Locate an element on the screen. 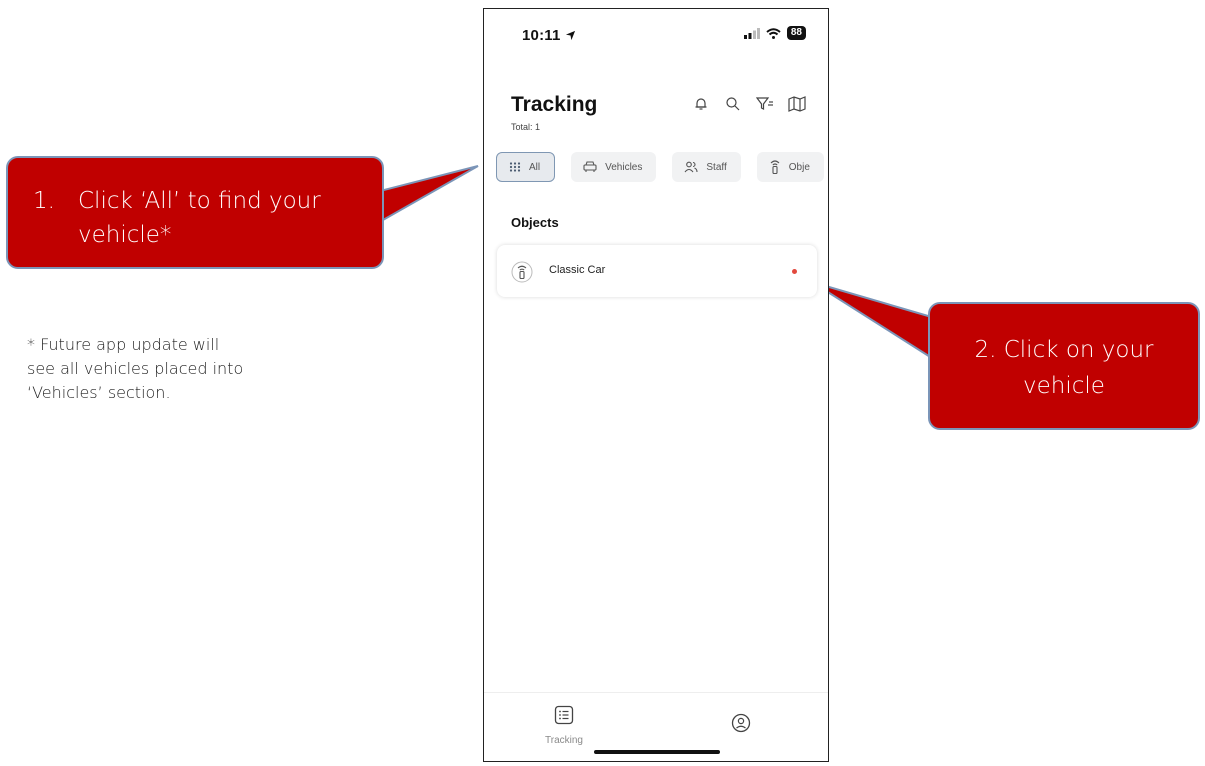  wifi-icon is located at coordinates (773, 33).